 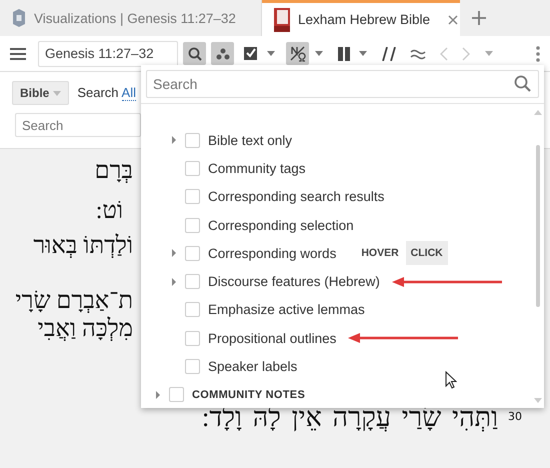 I want to click on dots-icon, so click(x=223, y=54).